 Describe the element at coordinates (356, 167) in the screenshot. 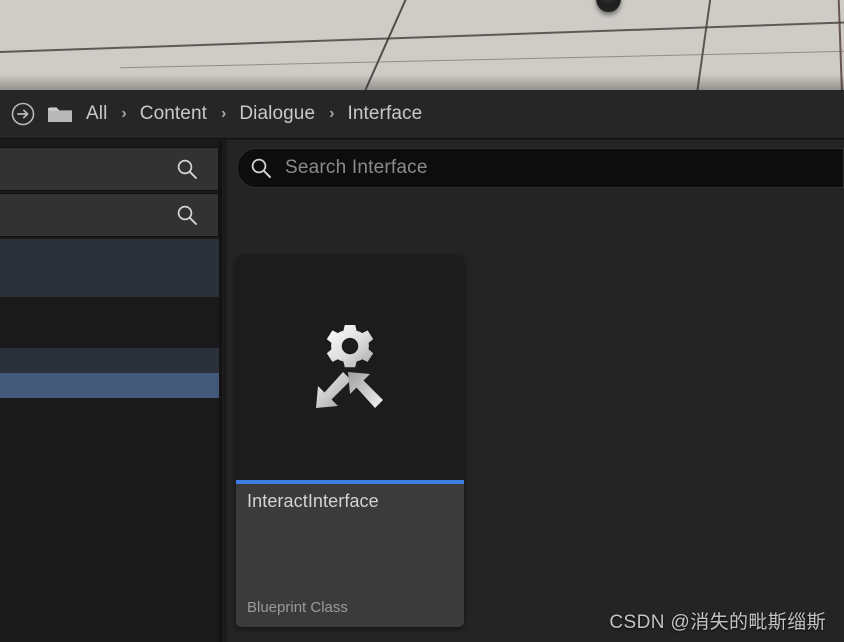

I see `search-placeholder: Search Interface` at that location.